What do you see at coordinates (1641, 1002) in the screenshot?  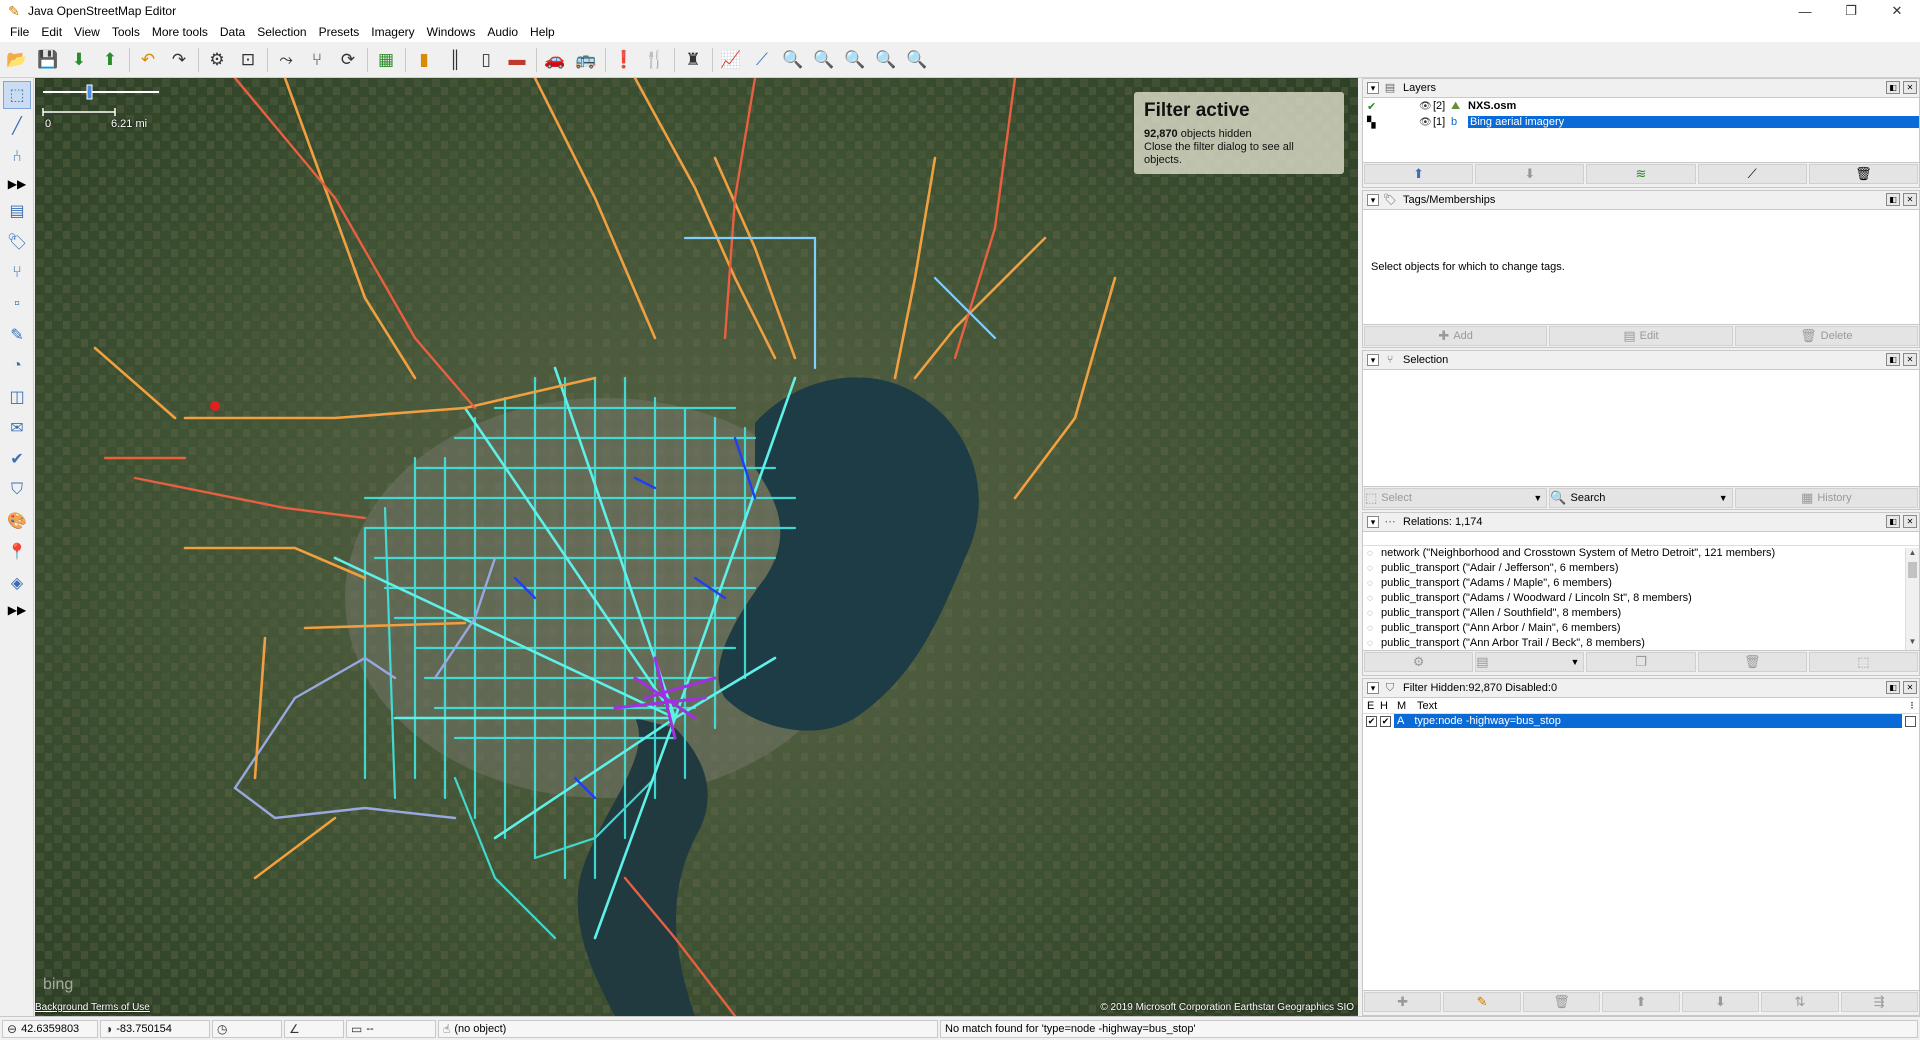 I see `move-filter-up-button: ⬆` at bounding box center [1641, 1002].